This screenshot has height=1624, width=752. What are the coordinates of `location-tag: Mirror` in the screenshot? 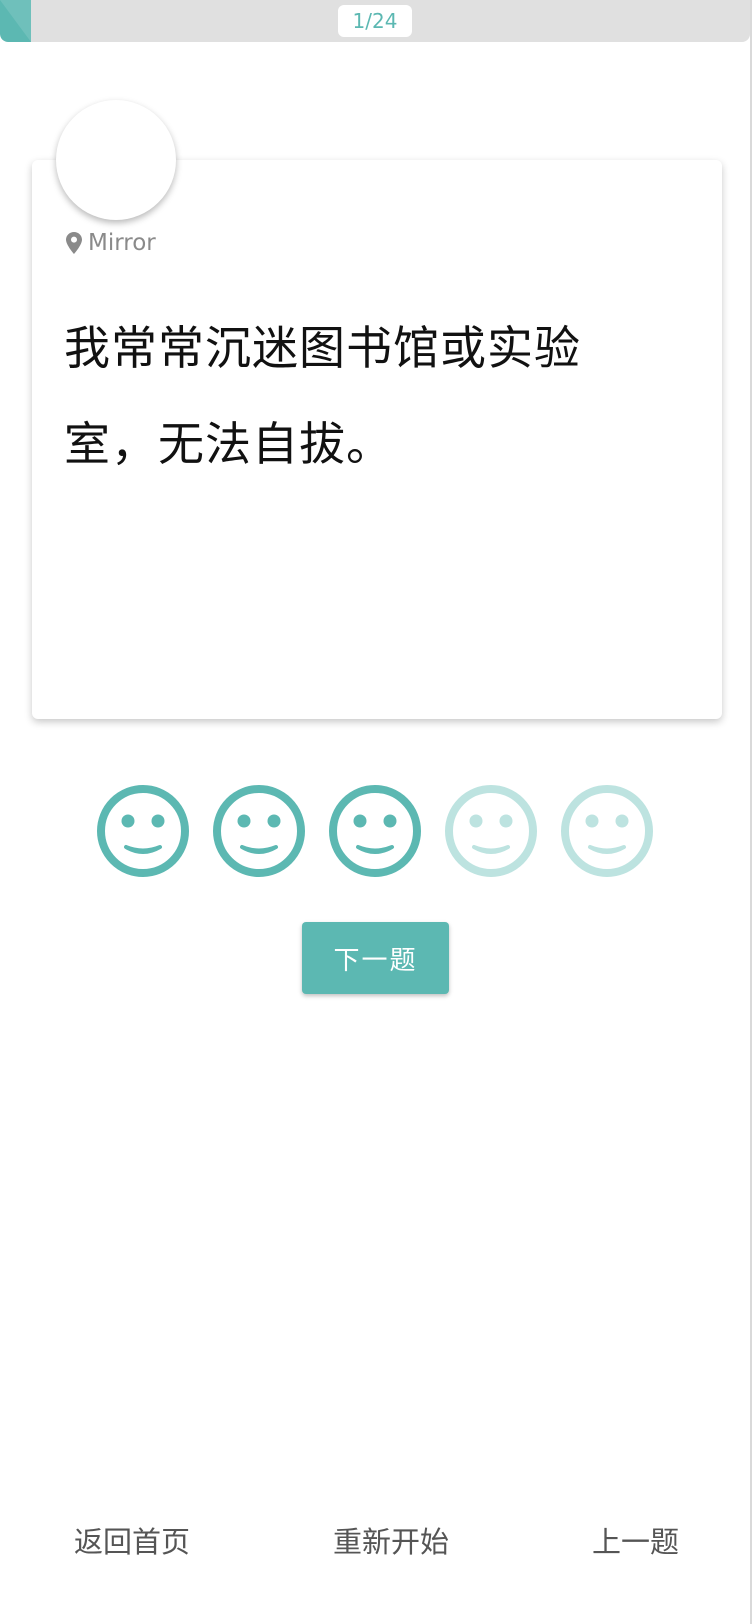 It's located at (111, 243).